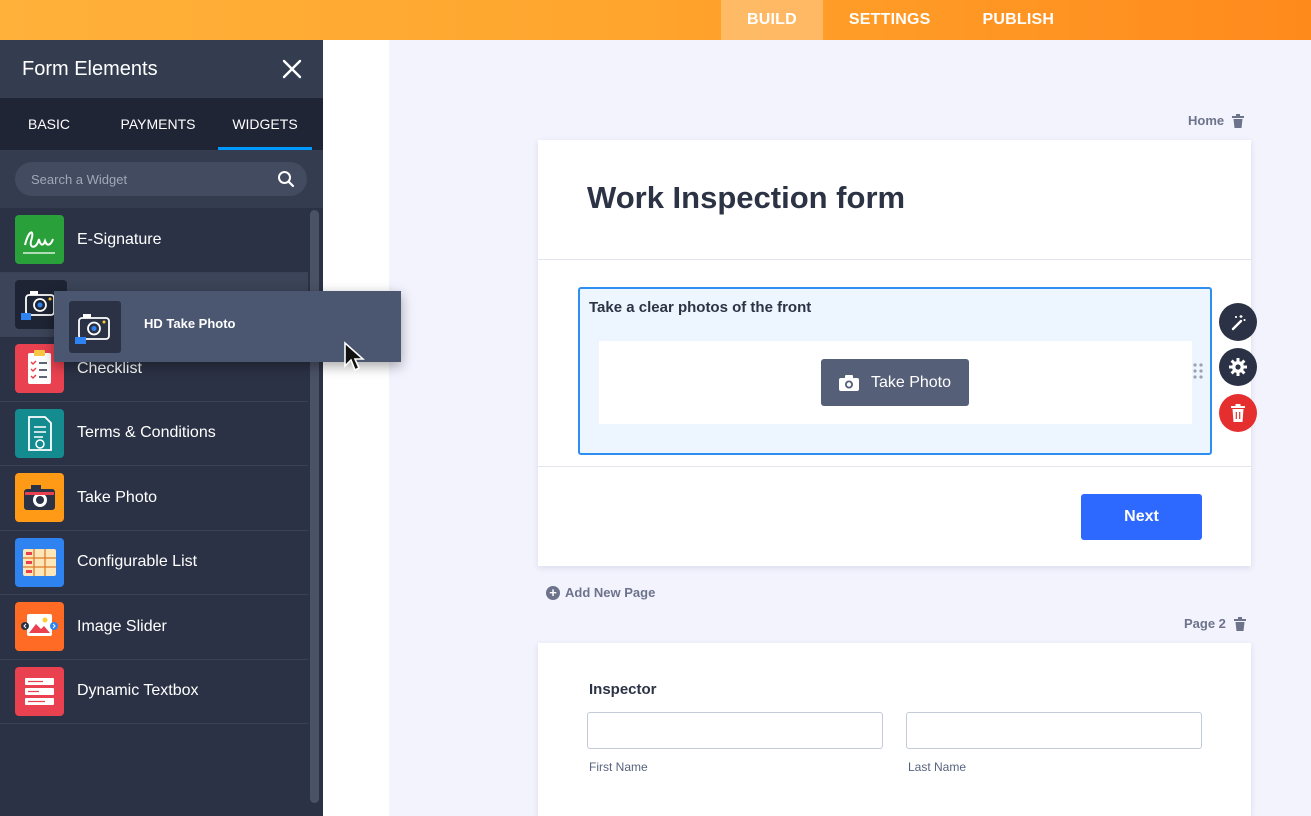 Image resolution: width=1311 pixels, height=816 pixels. I want to click on mouse-cursor-icon, so click(354, 356).